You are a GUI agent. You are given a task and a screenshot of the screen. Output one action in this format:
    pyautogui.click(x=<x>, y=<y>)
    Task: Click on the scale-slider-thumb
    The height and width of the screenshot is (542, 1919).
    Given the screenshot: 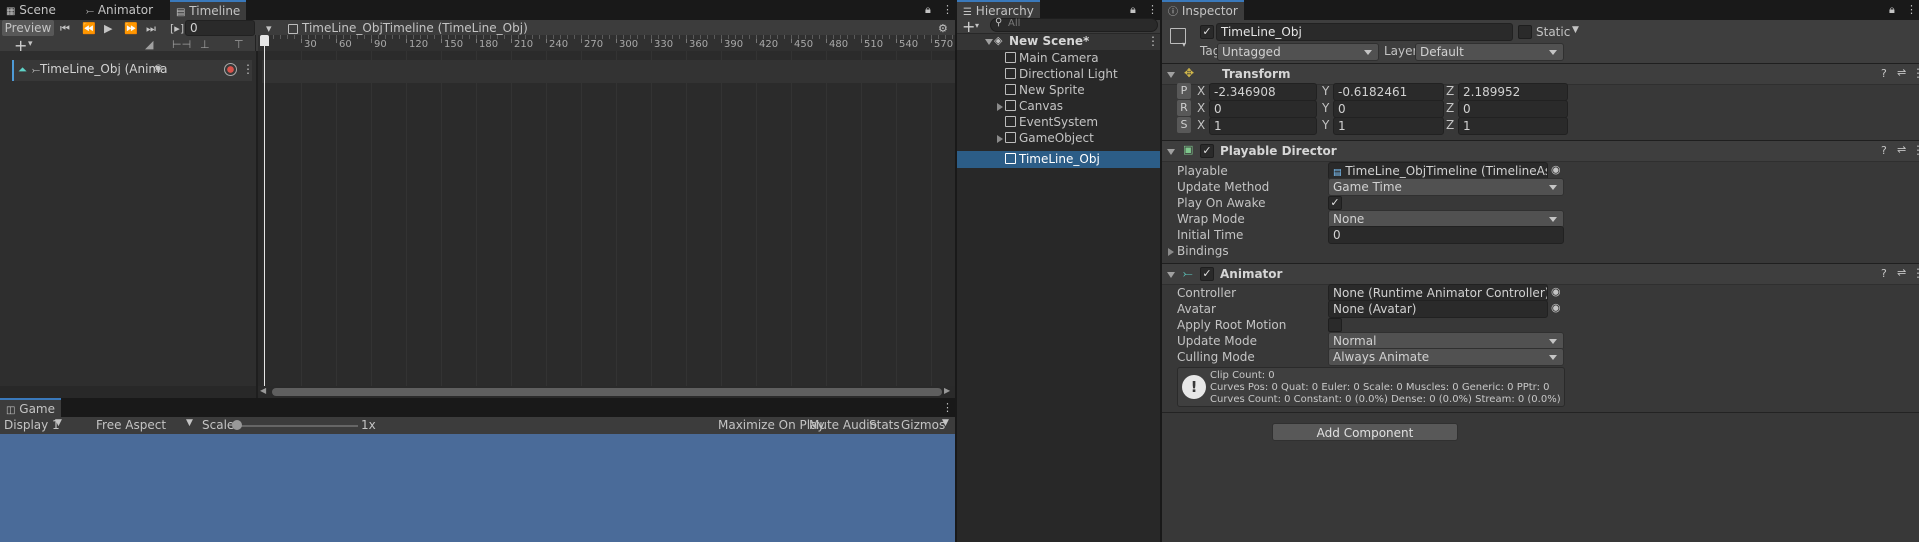 What is the action you would take?
    pyautogui.click(x=237, y=425)
    